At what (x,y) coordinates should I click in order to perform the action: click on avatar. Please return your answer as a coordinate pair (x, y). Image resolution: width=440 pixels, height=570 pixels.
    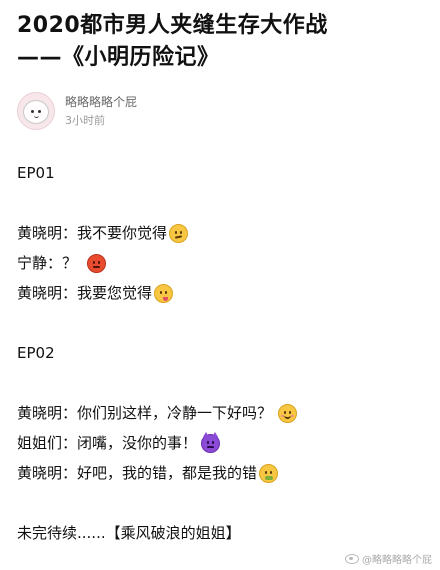
    Looking at the image, I should click on (36, 111).